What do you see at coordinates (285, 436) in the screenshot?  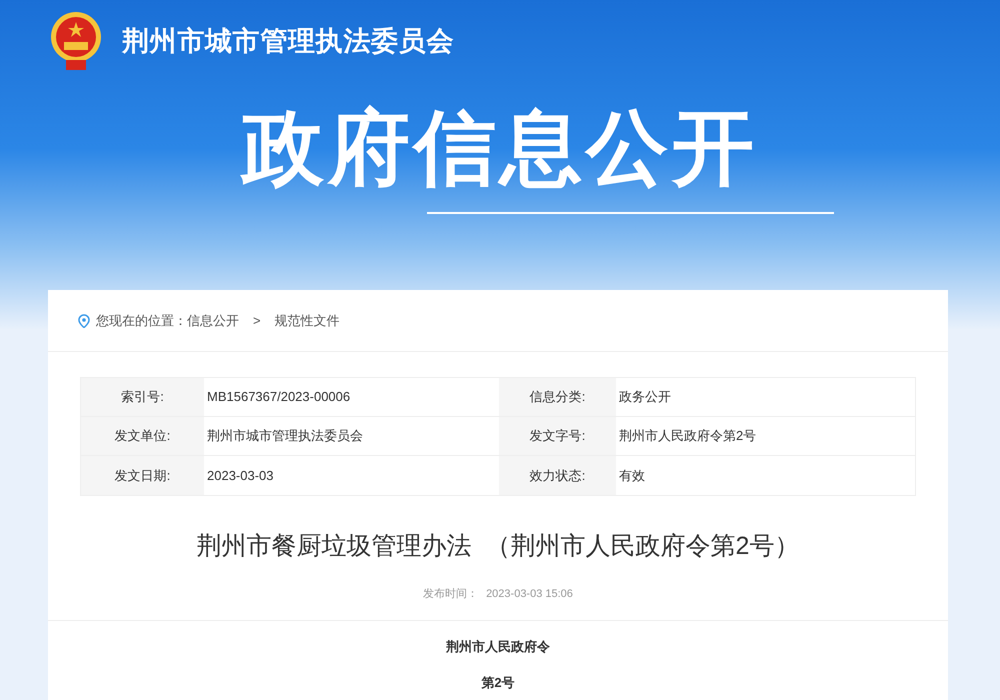 I see `info-value-cell-text: 荆州市城市管理执法委员会` at bounding box center [285, 436].